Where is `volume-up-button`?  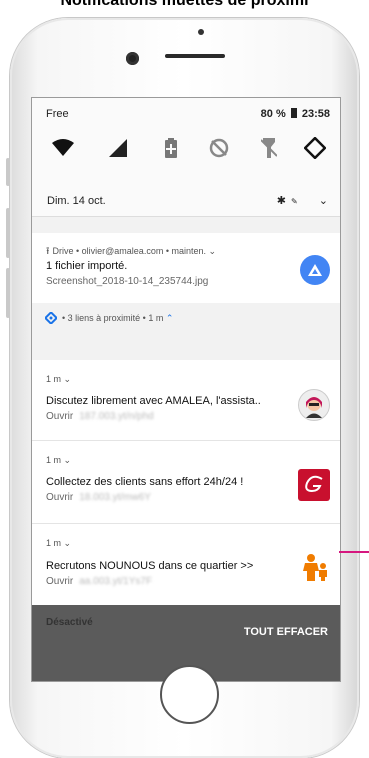
volume-up-button is located at coordinates (8, 233).